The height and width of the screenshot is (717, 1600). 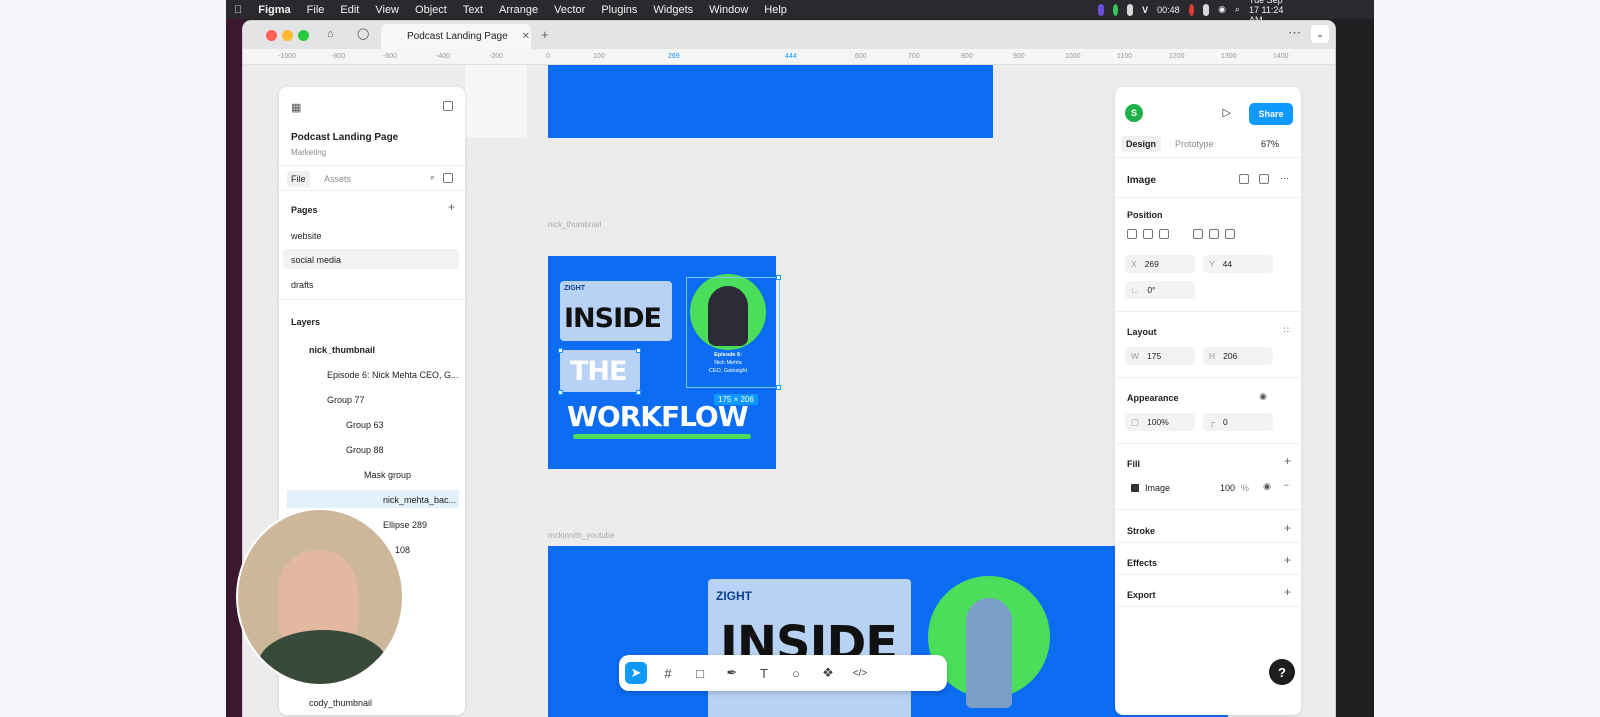 I want to click on menu-window: Window, so click(x=728, y=10).